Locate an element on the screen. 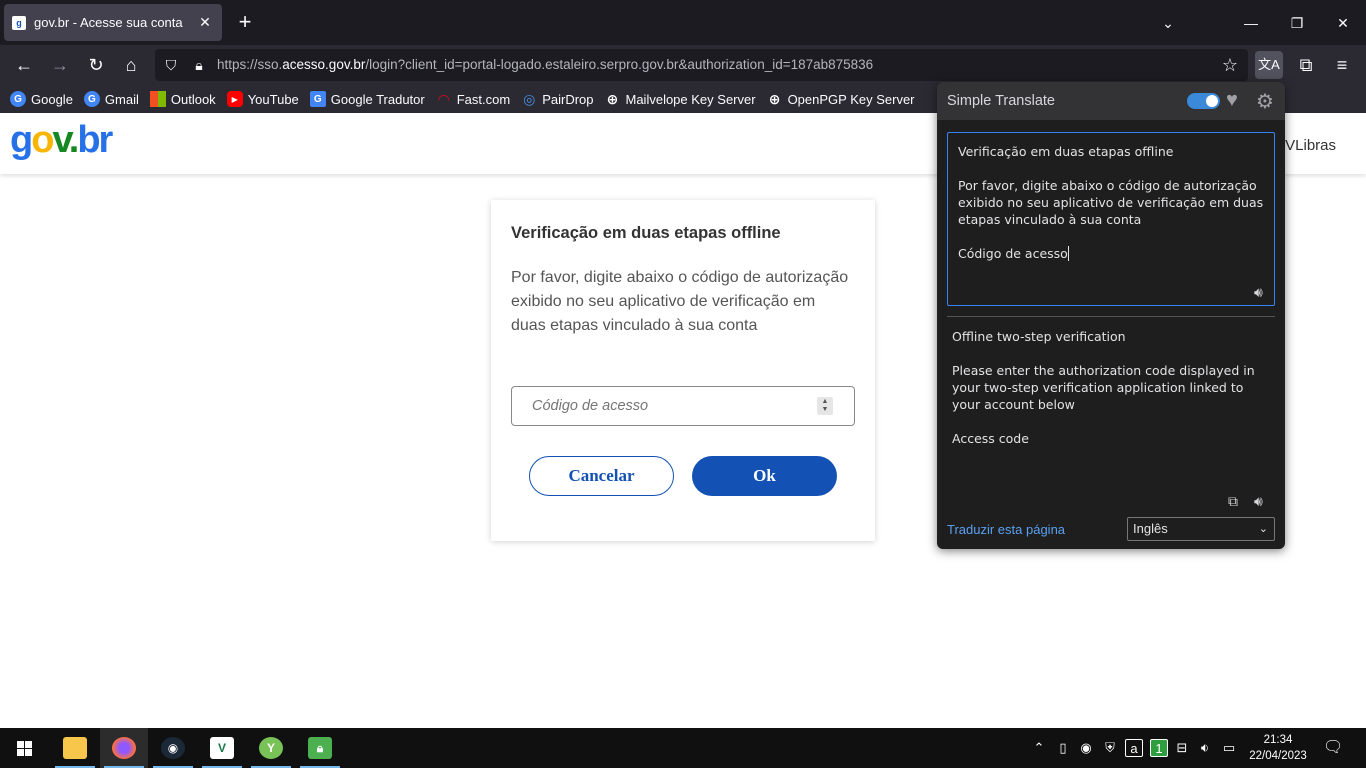 This screenshot has width=1366, height=768. divider is located at coordinates (1111, 316).